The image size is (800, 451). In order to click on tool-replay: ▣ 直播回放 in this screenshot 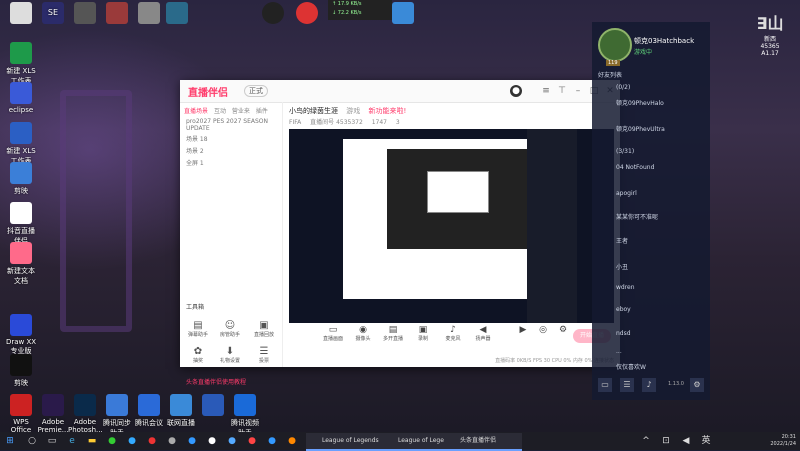, I will do `click(264, 329)`.